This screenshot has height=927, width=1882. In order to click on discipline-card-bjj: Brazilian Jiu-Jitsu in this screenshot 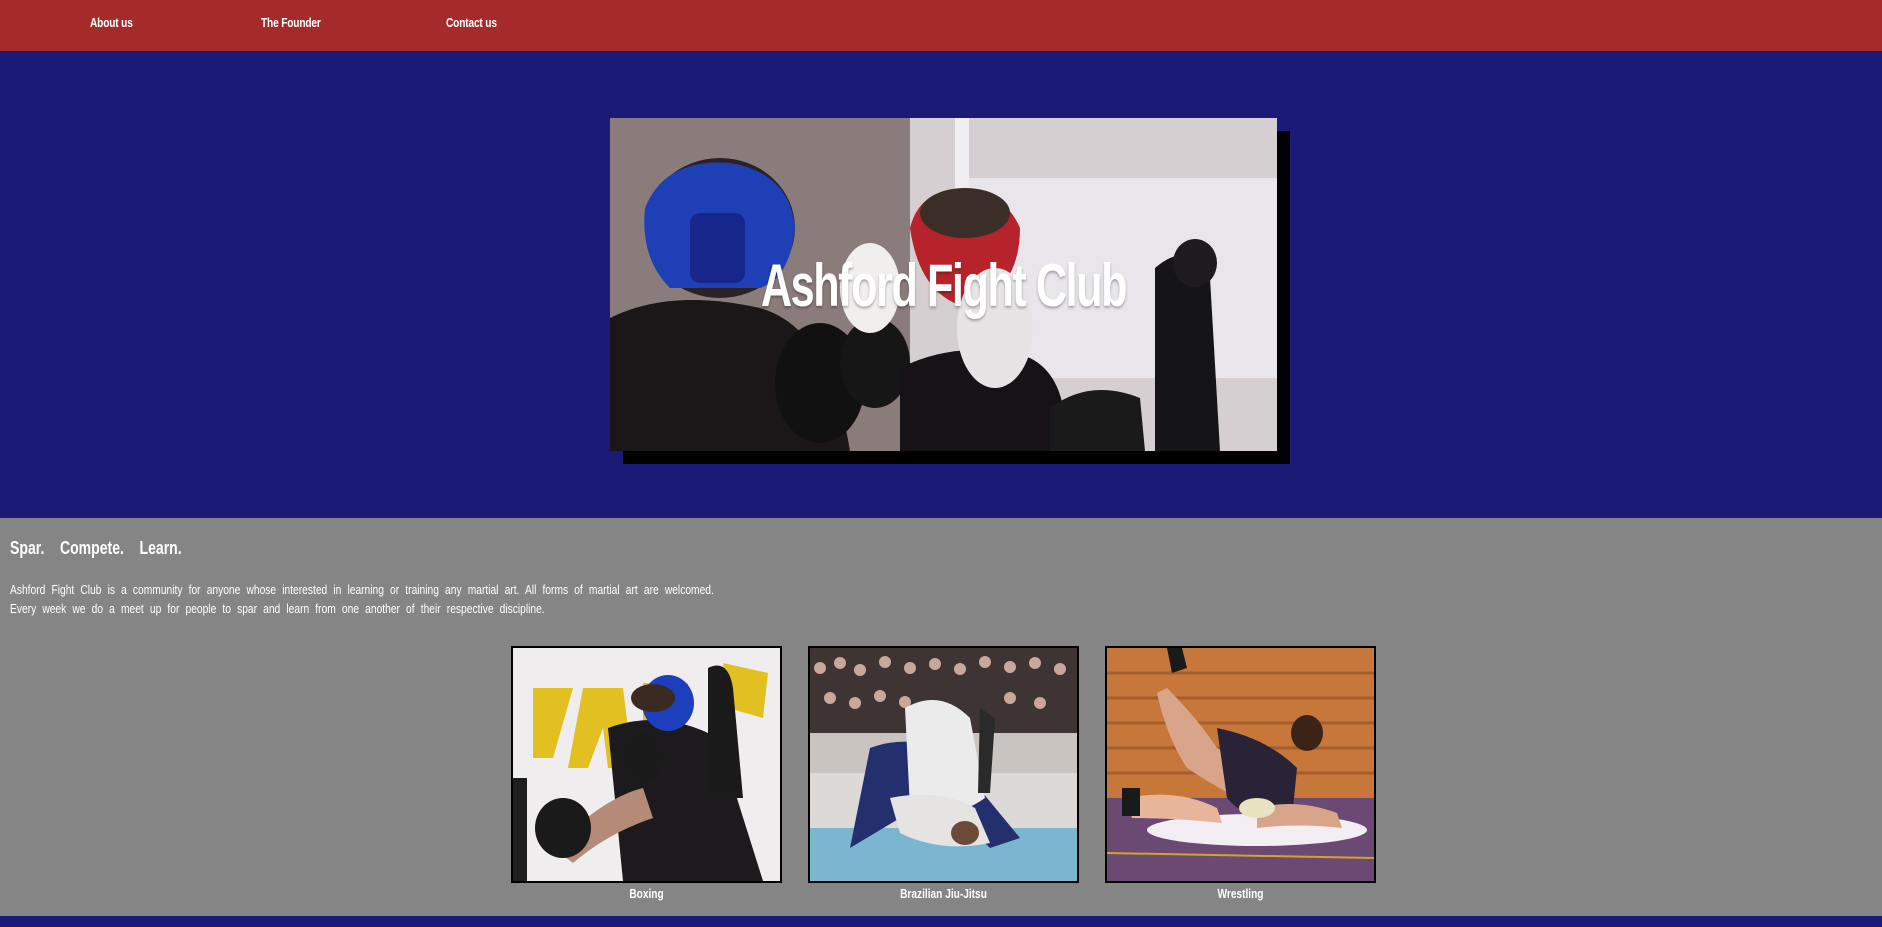, I will do `click(943, 773)`.